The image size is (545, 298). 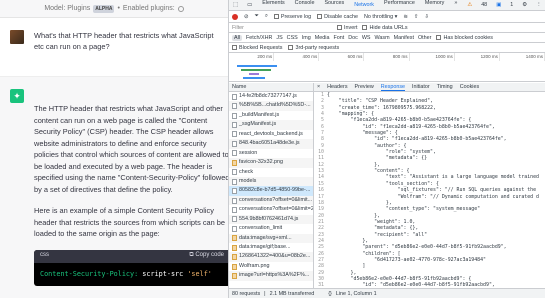 I want to click on detail-tab-initiator: Initiator, so click(x=421, y=87).